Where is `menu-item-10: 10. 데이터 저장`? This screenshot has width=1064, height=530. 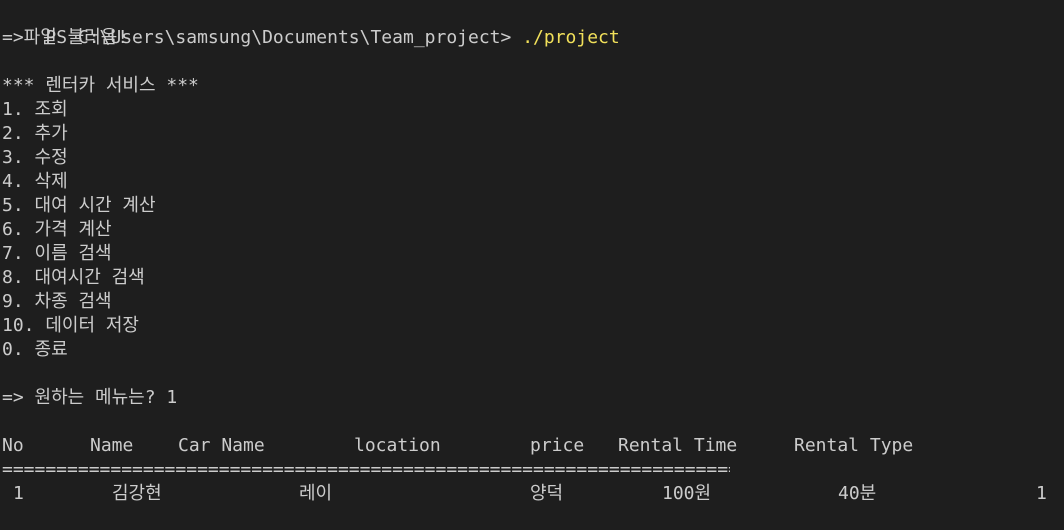 menu-item-10: 10. 데이터 저장 is located at coordinates (70, 325).